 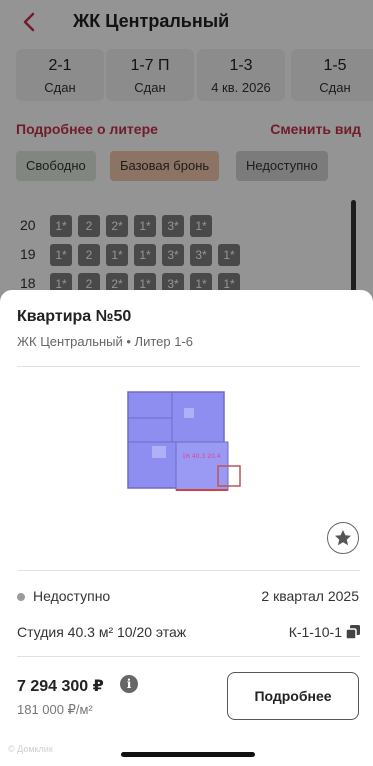 I want to click on floor-plan-image: 1К 40.3 20.4, so click(x=184, y=442).